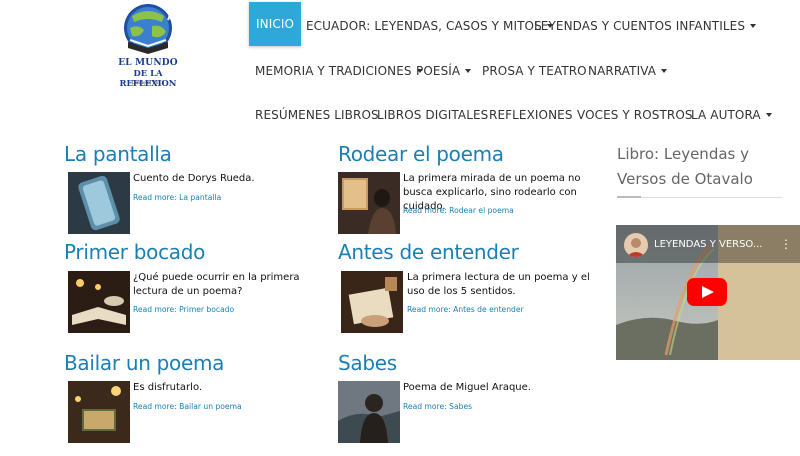  Describe the element at coordinates (210, 406) in the screenshot. I see `read-more-target: Bailar un poema` at that location.